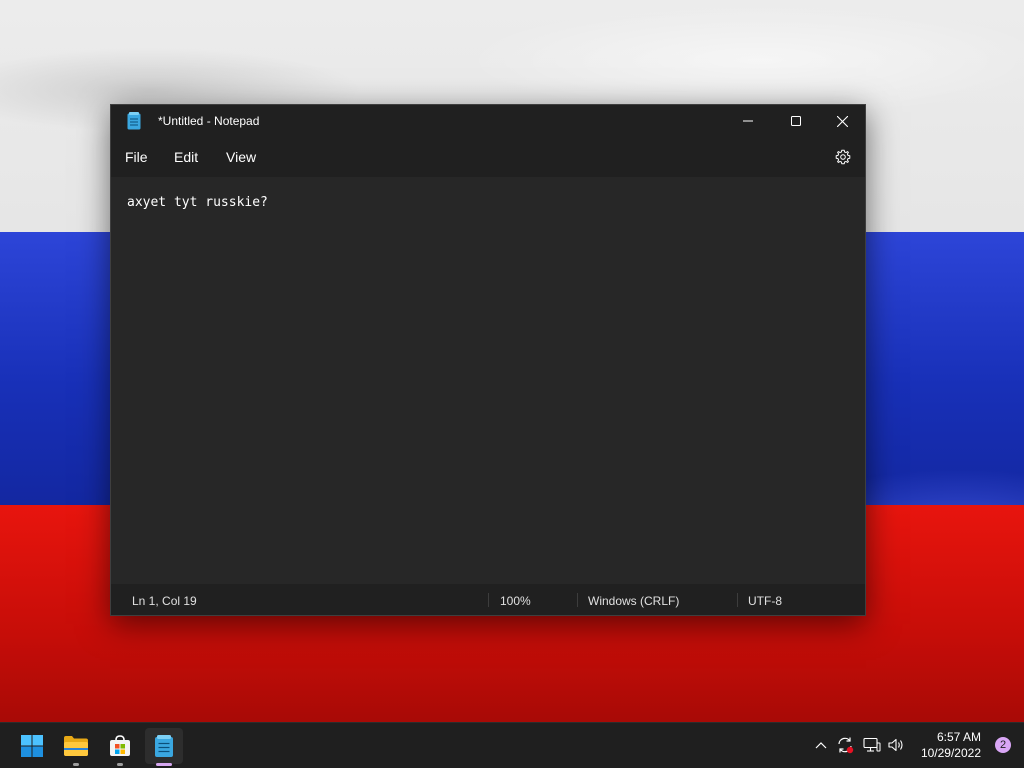  What do you see at coordinates (950, 753) in the screenshot?
I see `clock-date: 10/29/2022` at bounding box center [950, 753].